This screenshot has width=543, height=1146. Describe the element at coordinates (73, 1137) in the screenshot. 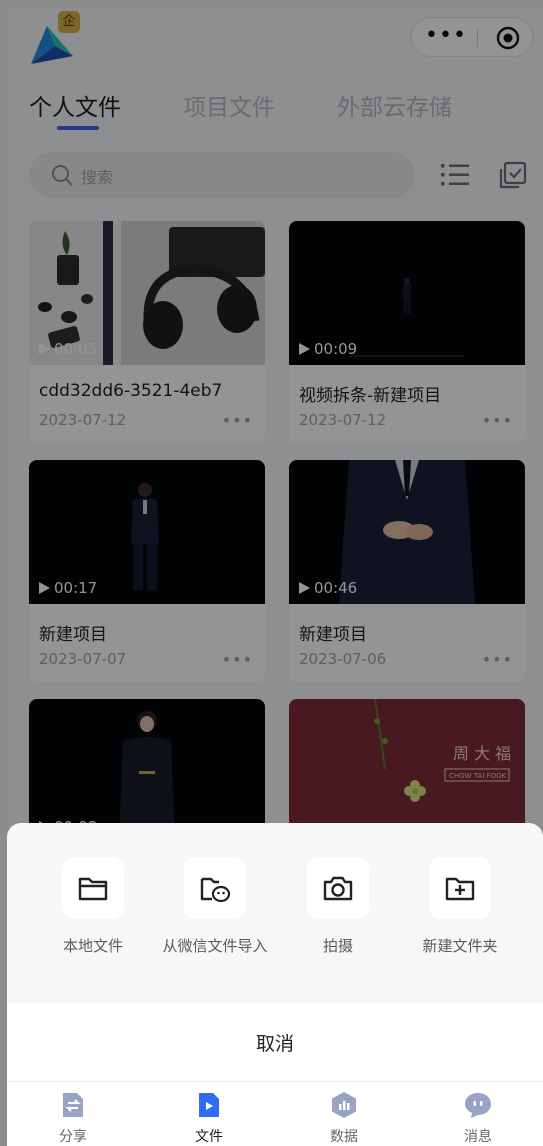

I see `nav-label-share: 分享` at that location.